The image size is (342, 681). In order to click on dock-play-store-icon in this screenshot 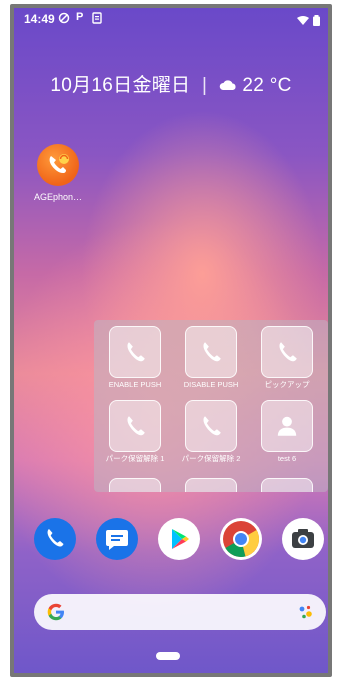, I will do `click(179, 539)`.